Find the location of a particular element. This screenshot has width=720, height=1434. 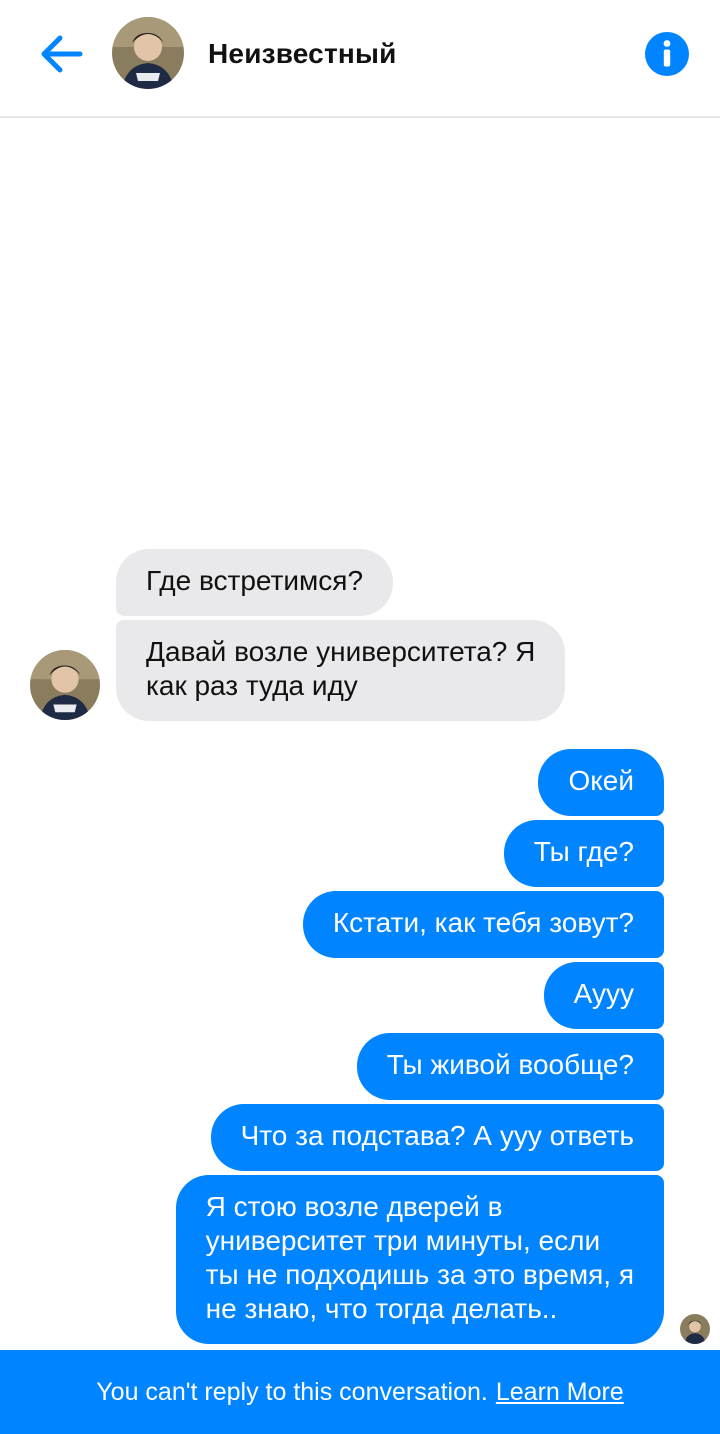

learn-more-link: Learn More is located at coordinates (560, 1392).